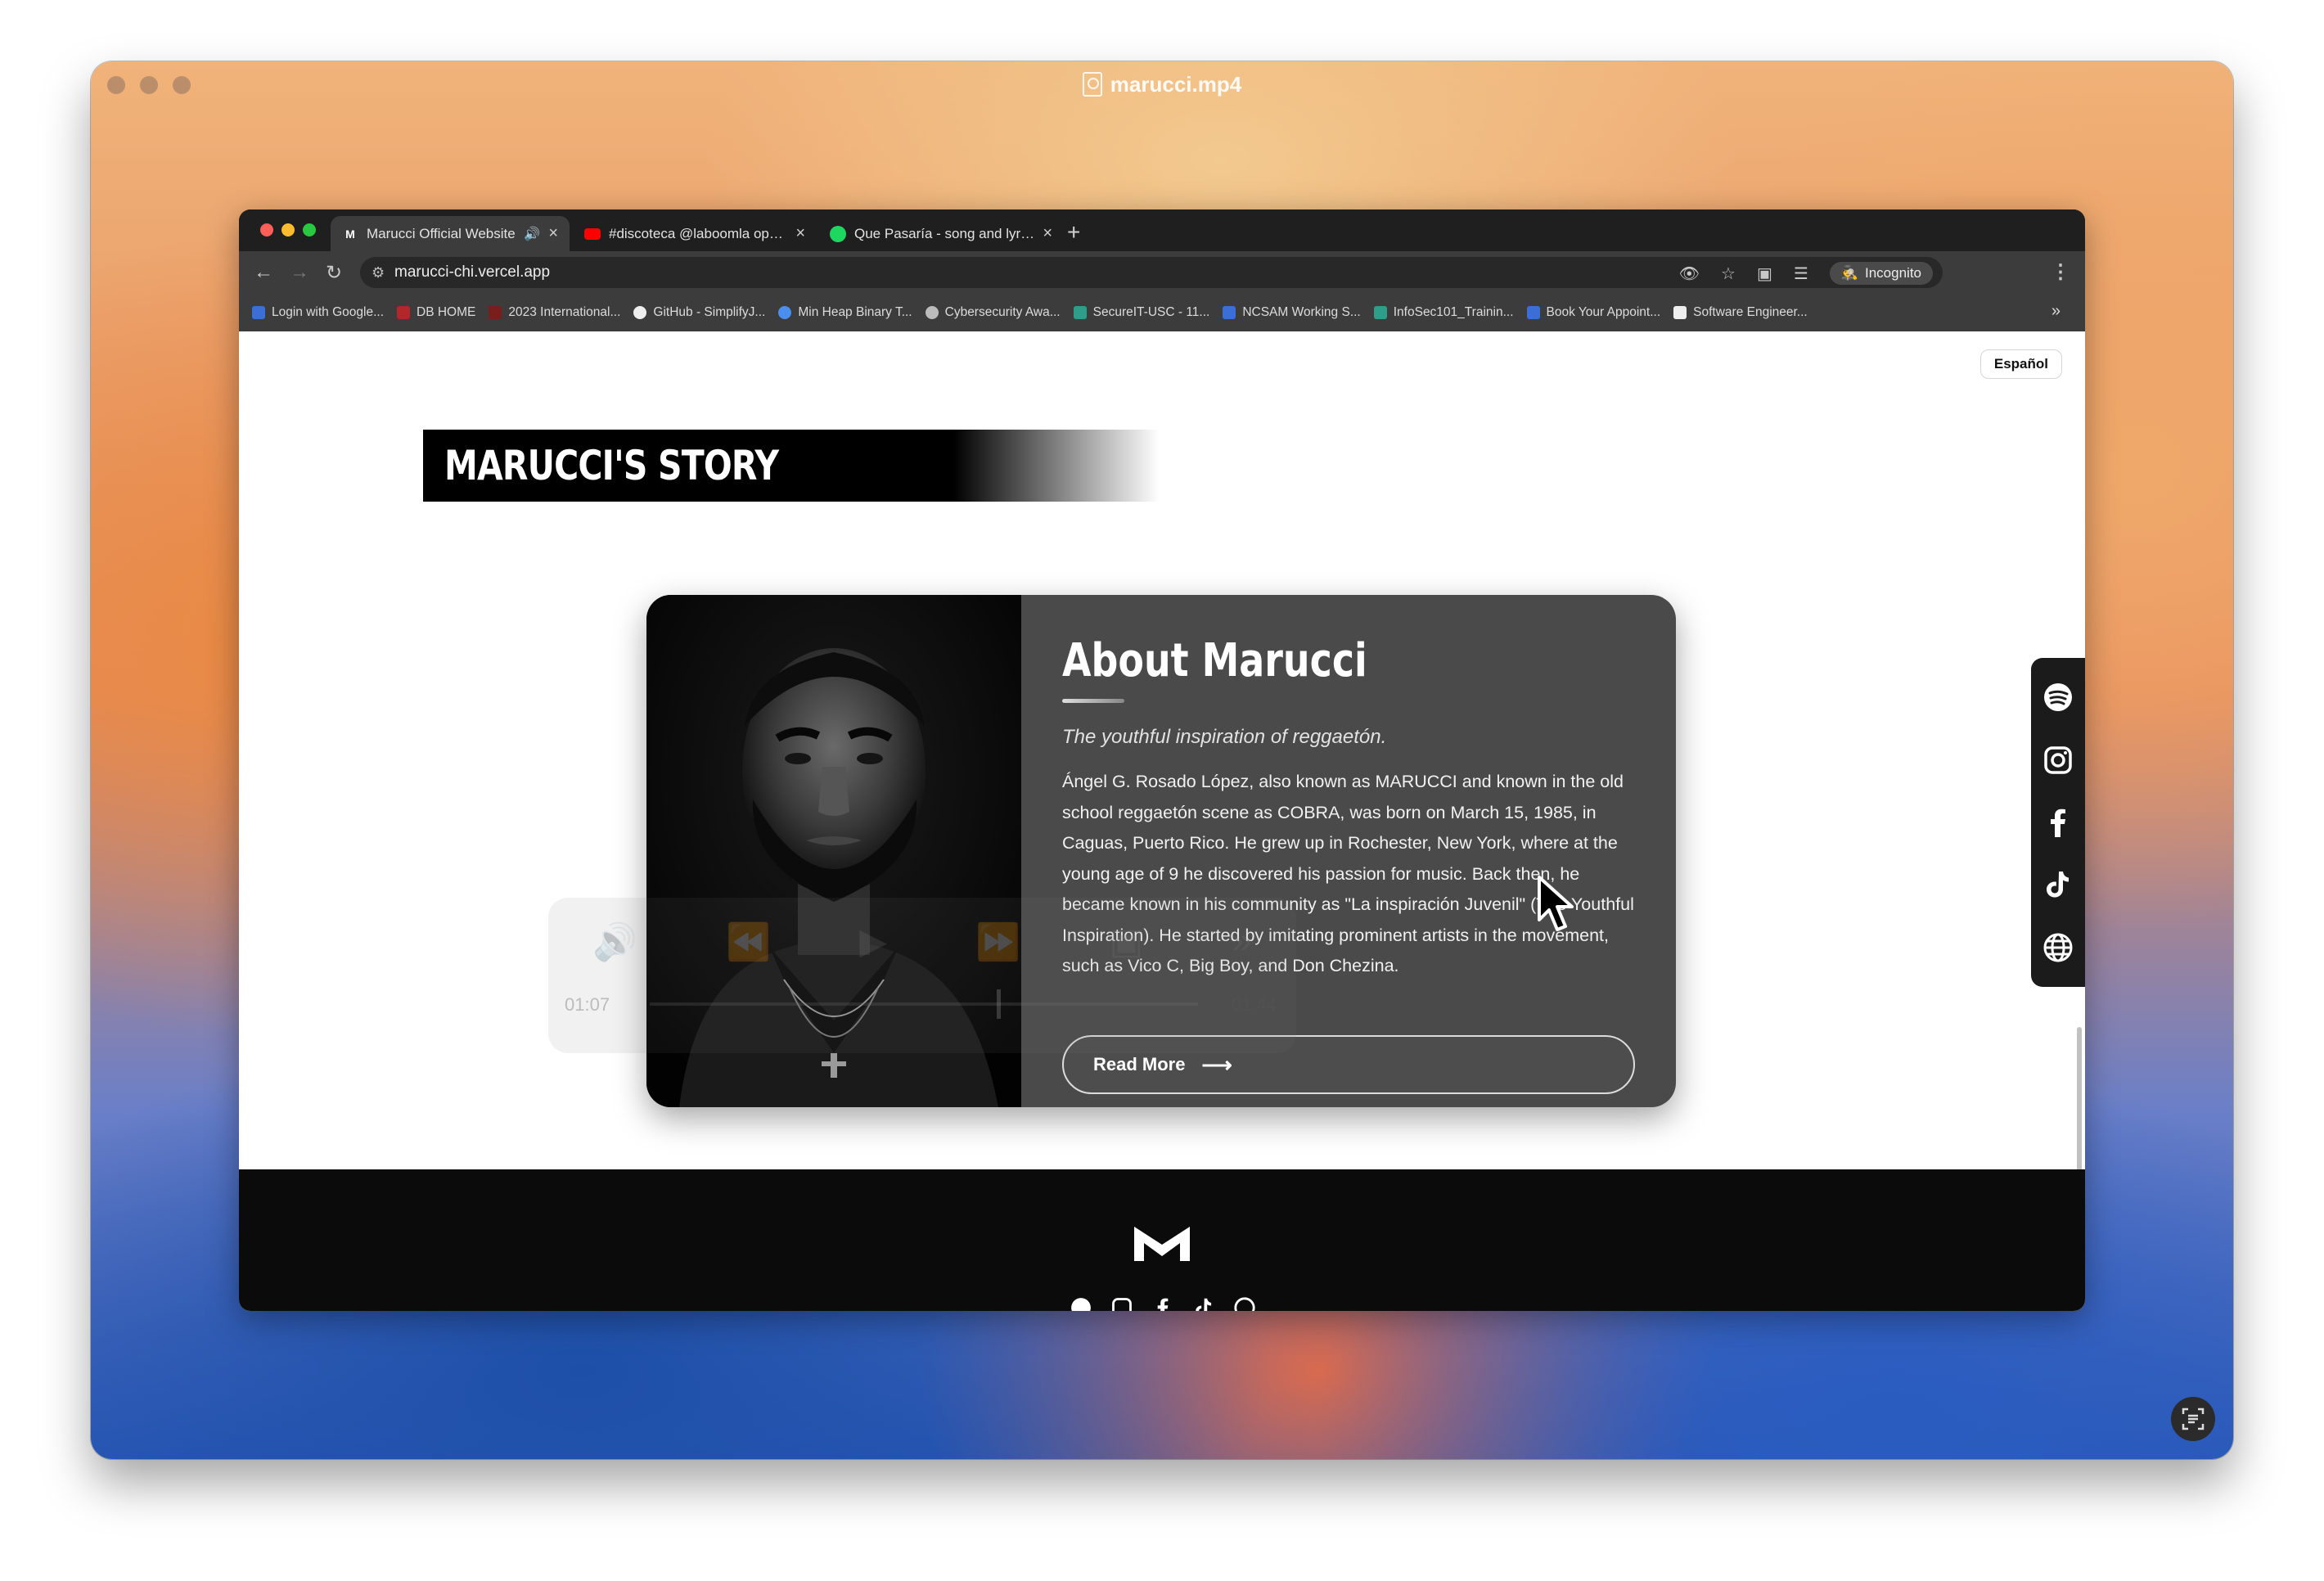 This screenshot has height=1581, width=2324. What do you see at coordinates (922, 975) in the screenshot?
I see `video-controls-overlay: 🔊 ⏪ ▶ ⏩ ▣ » 01:07 01:44` at bounding box center [922, 975].